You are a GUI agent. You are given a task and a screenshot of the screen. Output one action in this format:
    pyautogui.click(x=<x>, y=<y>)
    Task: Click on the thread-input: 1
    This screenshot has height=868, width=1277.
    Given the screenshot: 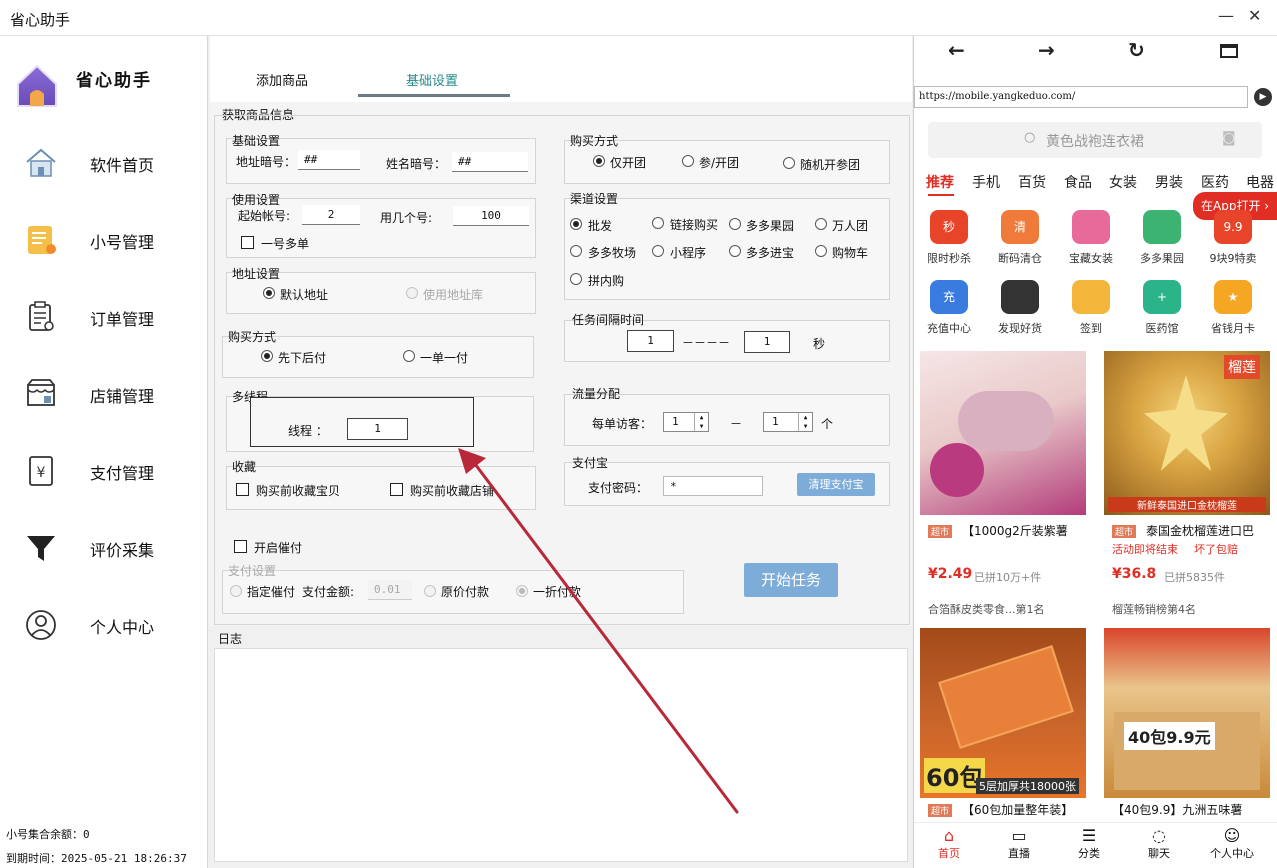 What is the action you would take?
    pyautogui.click(x=377, y=429)
    